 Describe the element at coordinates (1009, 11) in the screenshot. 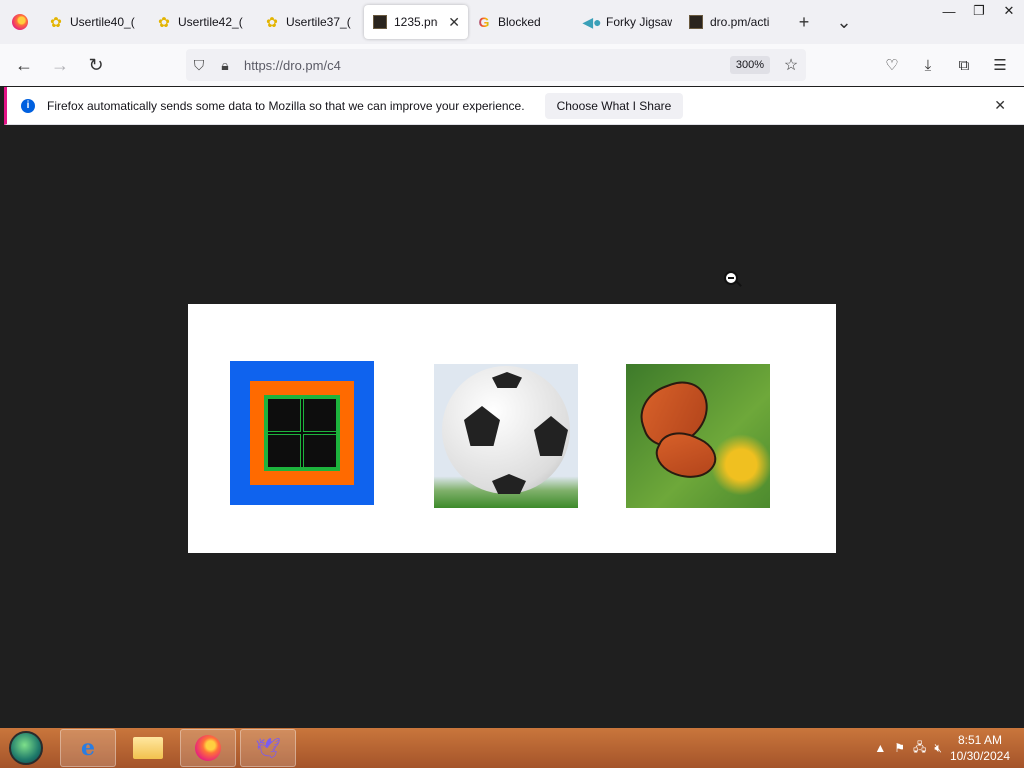

I see `close-window-icon: ✕` at that location.